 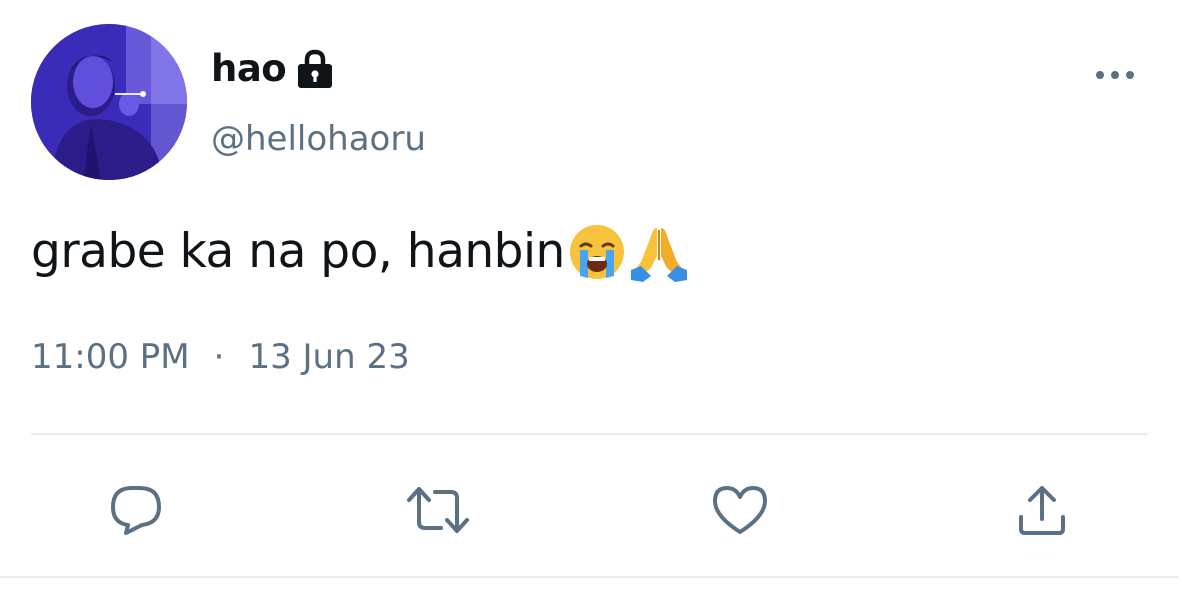 I want to click on display-name: hao, so click(x=249, y=69).